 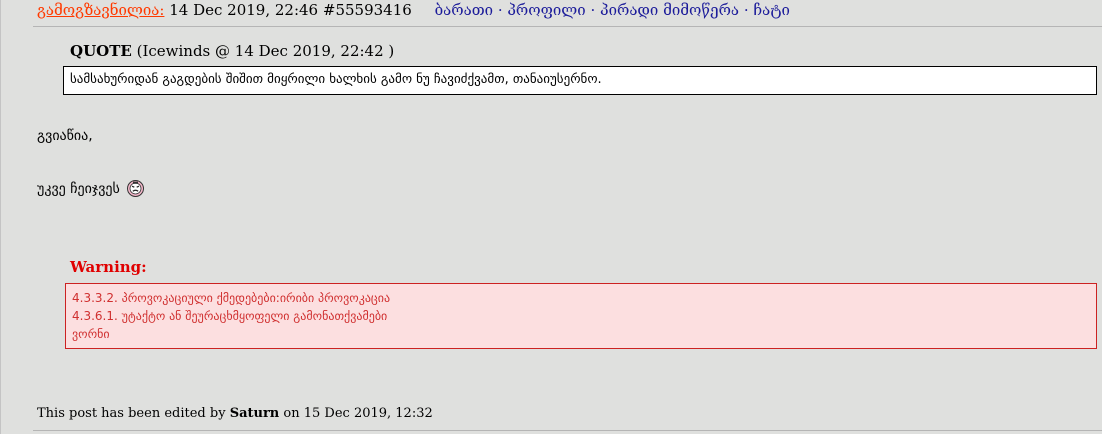 What do you see at coordinates (265, 51) in the screenshot?
I see `quote-source: (Icewinds @ 14 Dec 2019, 22:42 )` at bounding box center [265, 51].